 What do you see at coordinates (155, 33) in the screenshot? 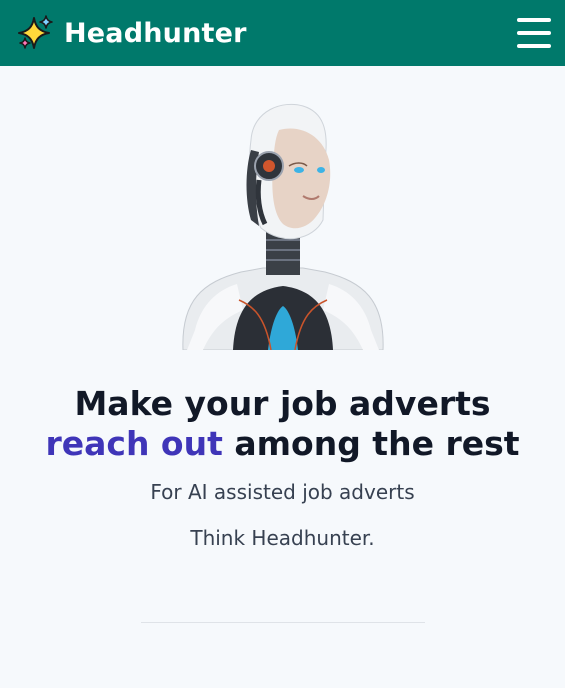
I see `brand-name: Headhunter` at bounding box center [155, 33].